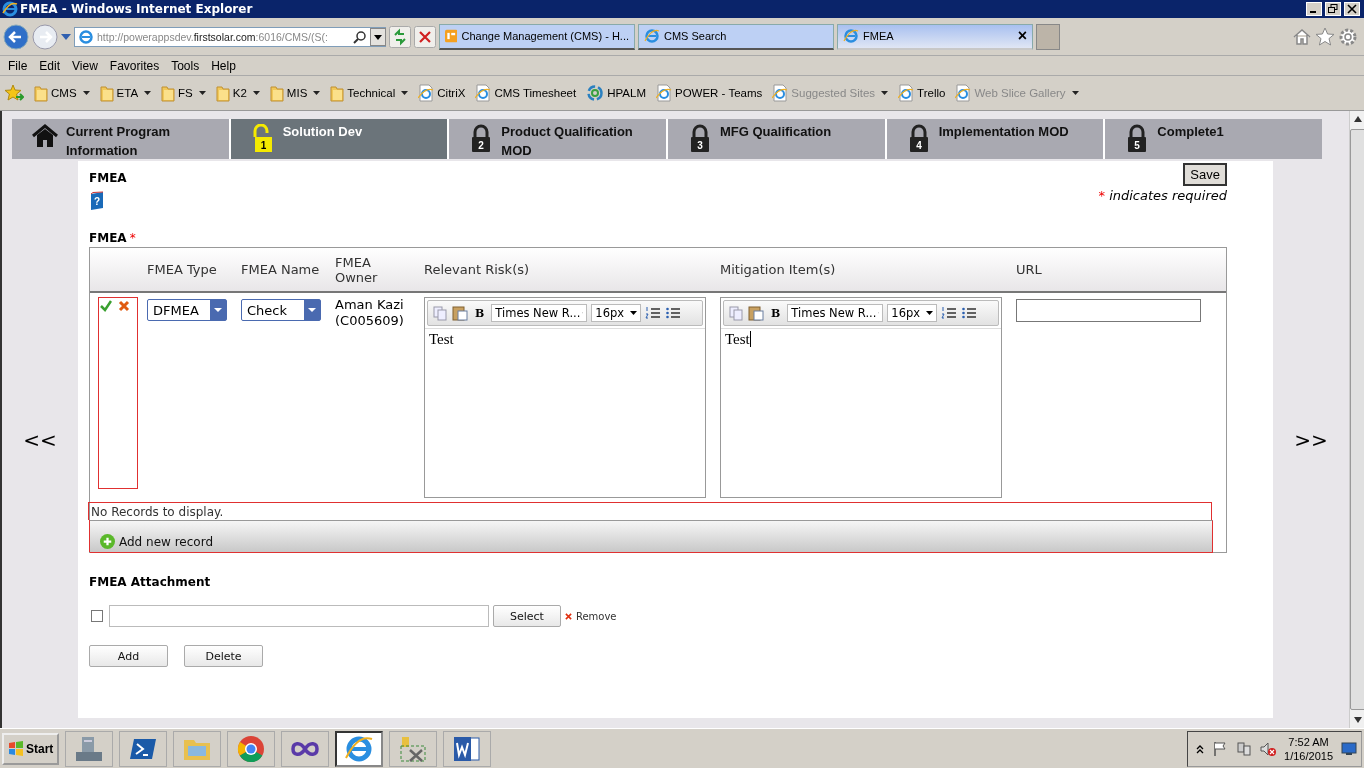 The height and width of the screenshot is (768, 1364). Describe the element at coordinates (237, 93) in the screenshot. I see `favorites-link: K2` at that location.